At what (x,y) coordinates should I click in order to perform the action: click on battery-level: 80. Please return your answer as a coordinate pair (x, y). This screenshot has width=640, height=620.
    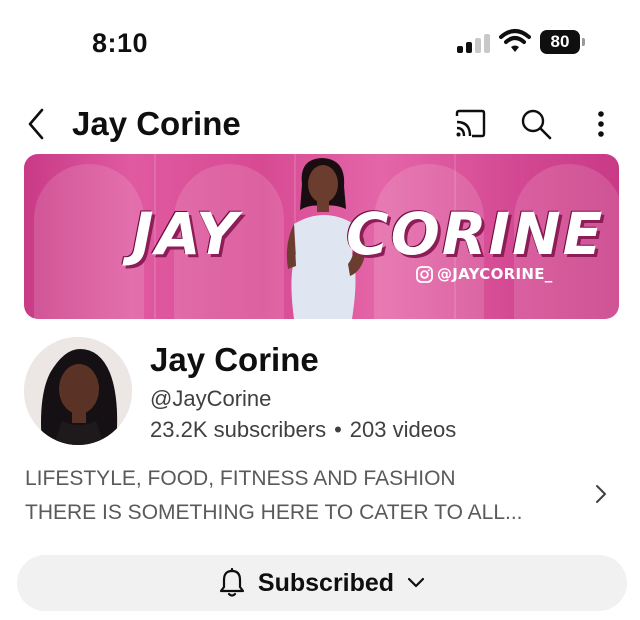
    Looking at the image, I should click on (560, 42).